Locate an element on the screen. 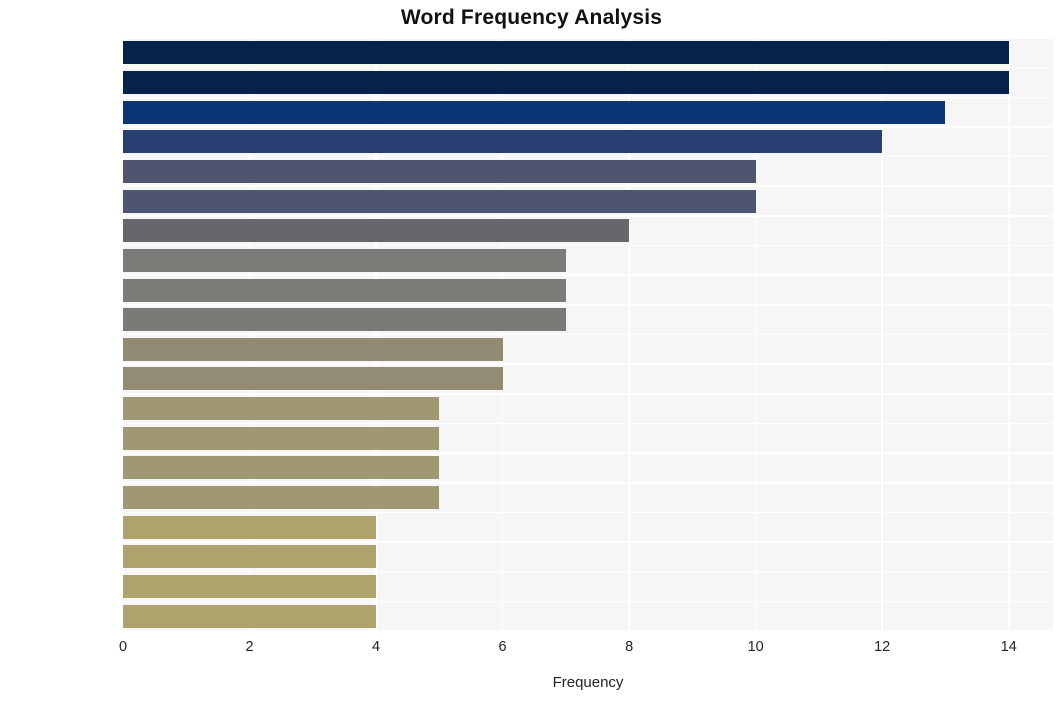  x-axis-title: Frequency is located at coordinates (588, 682).